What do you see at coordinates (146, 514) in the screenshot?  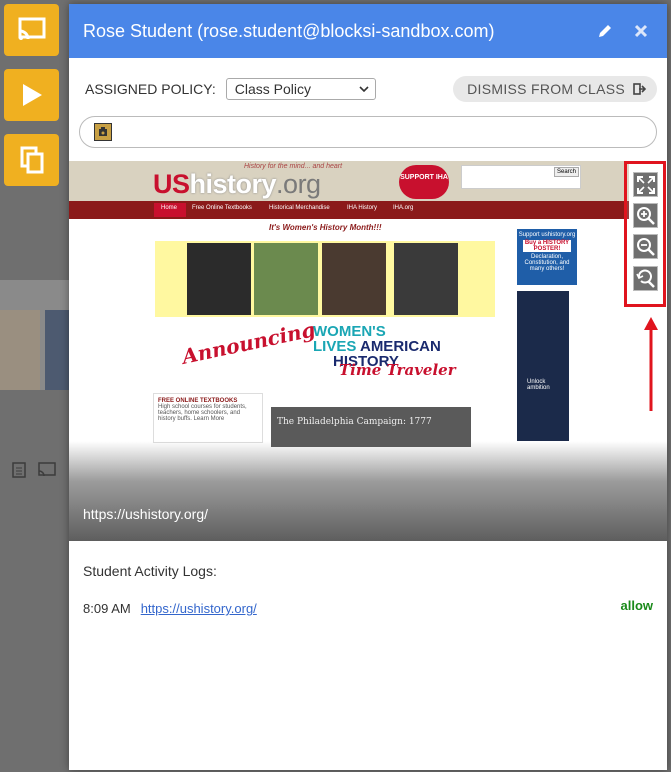 I see `preview-url: https://ushistory.org/` at bounding box center [146, 514].